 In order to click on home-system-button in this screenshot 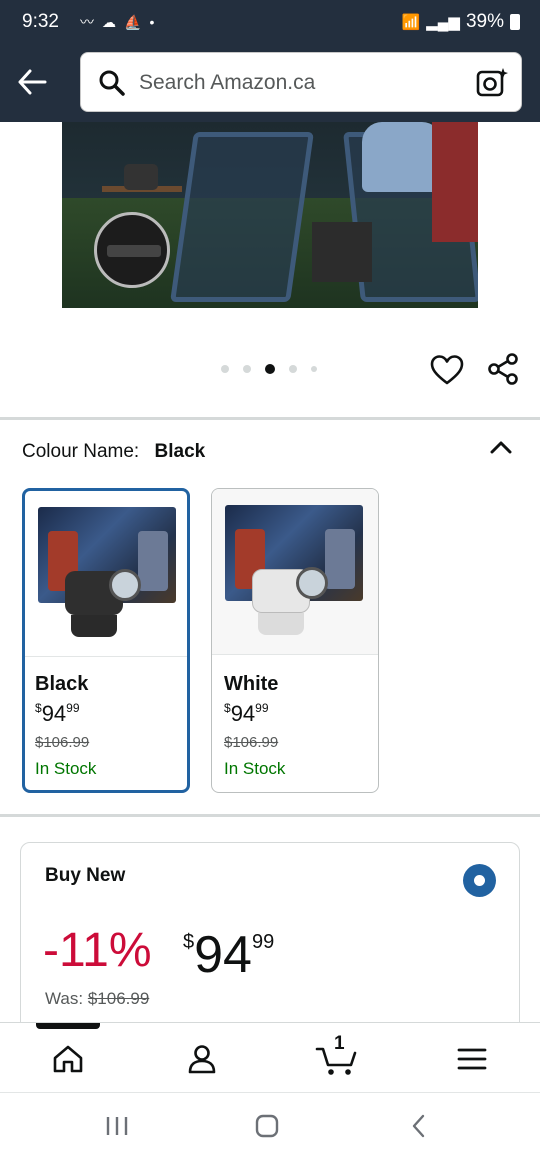, I will do `click(267, 1126)`.